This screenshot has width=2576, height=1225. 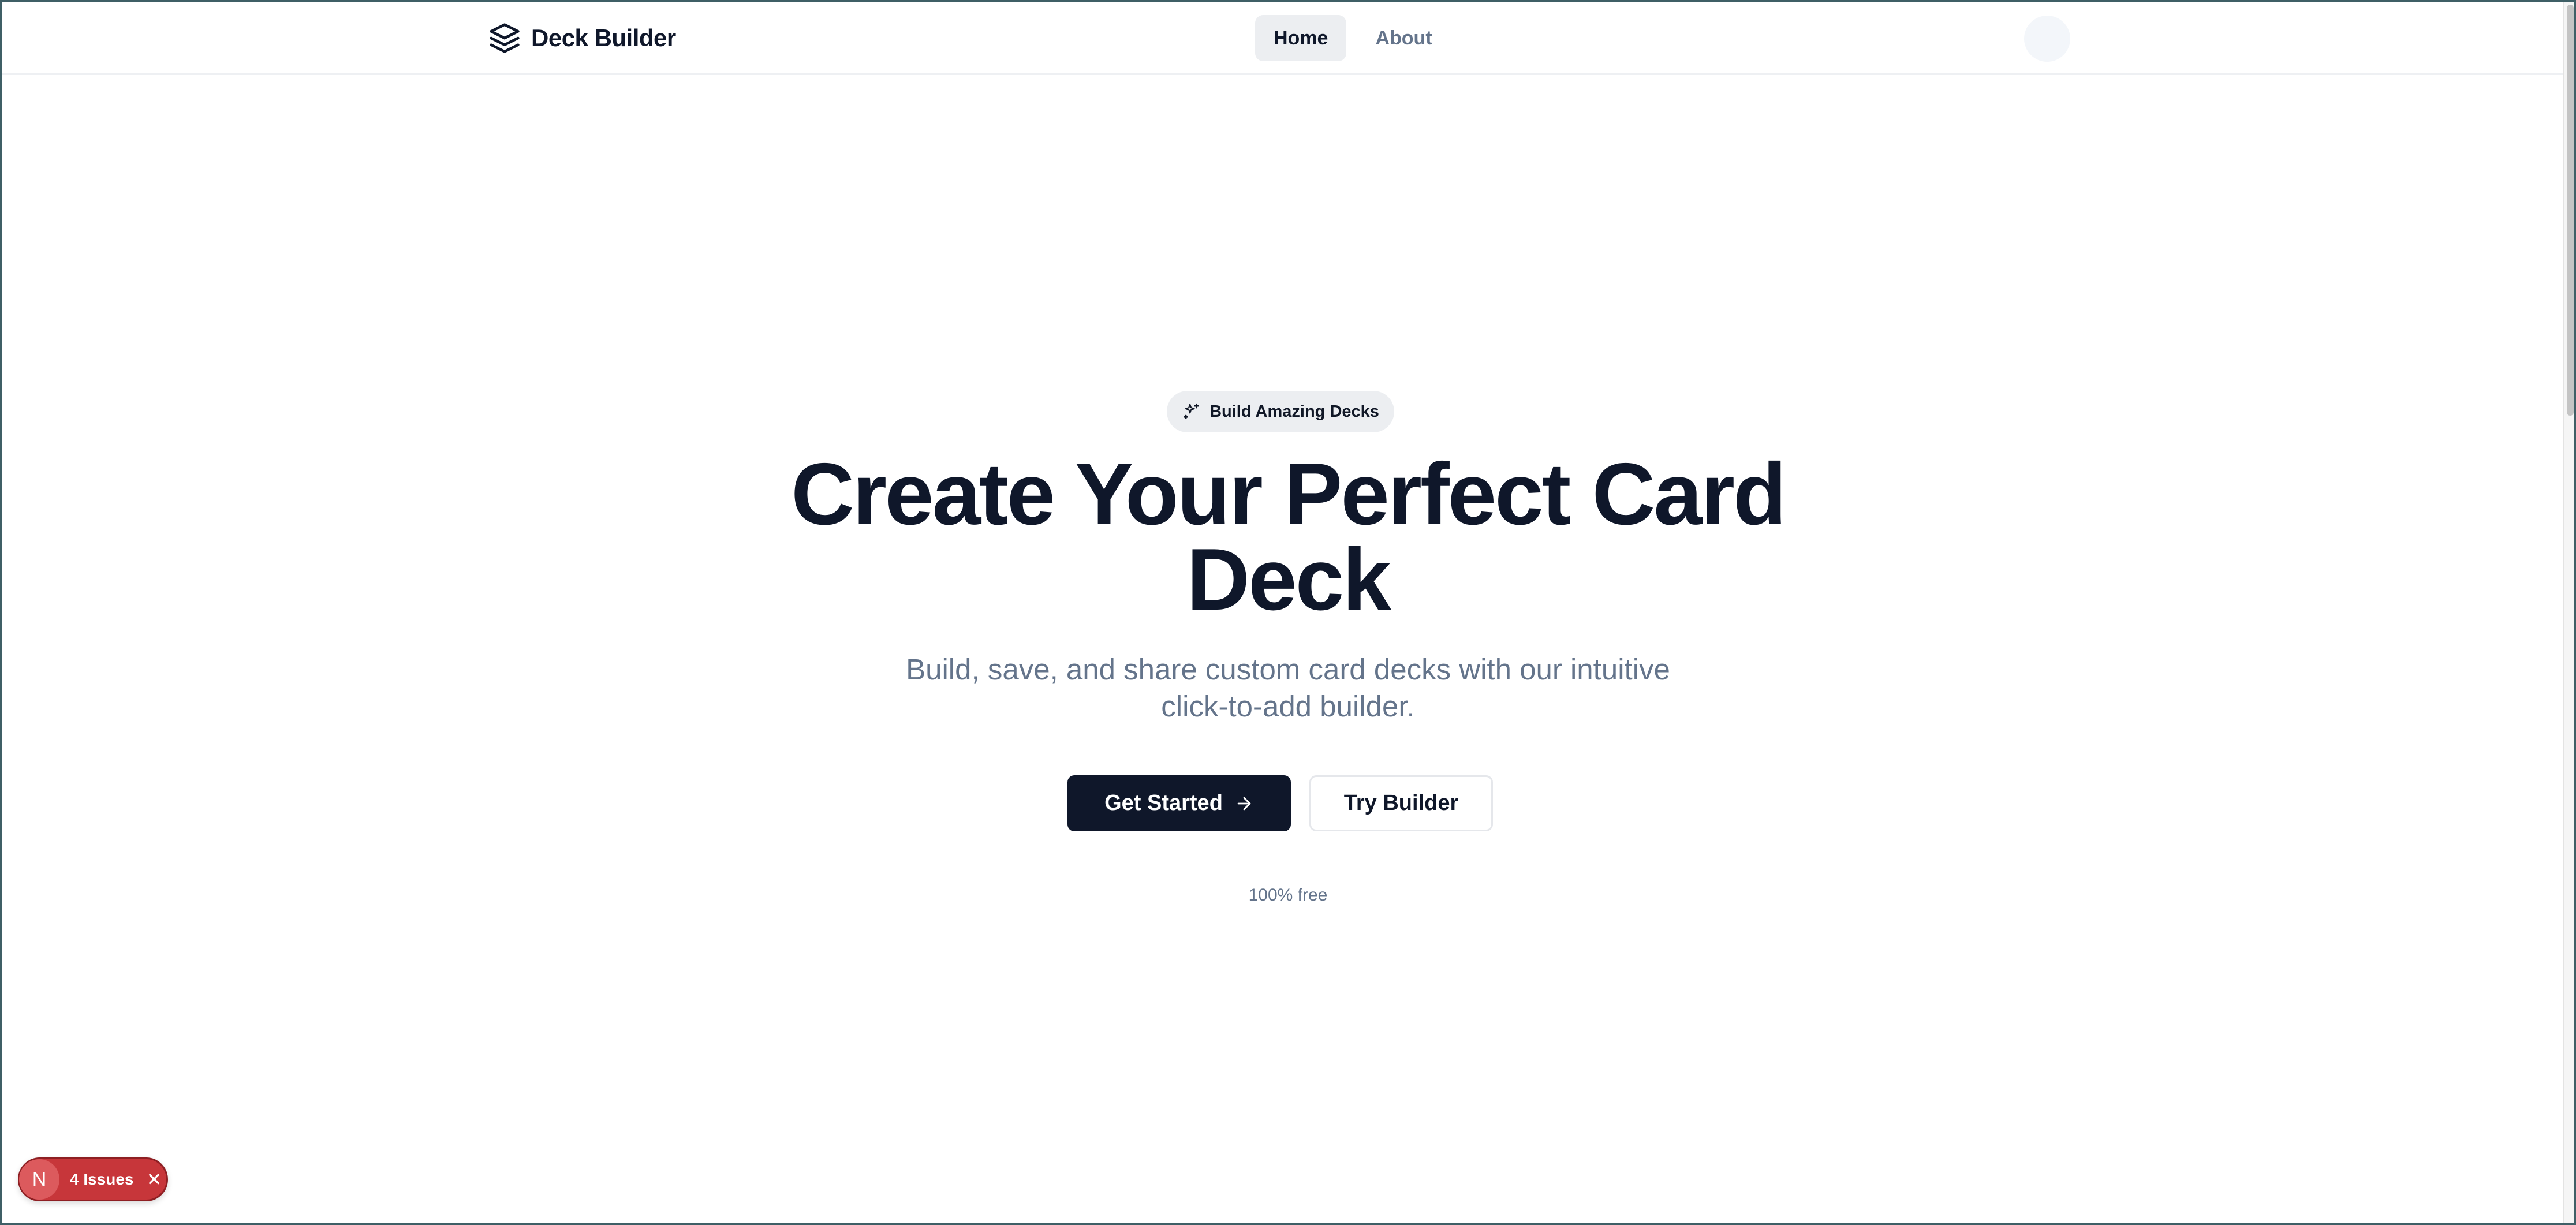 I want to click on sparkles-icon, so click(x=1191, y=412).